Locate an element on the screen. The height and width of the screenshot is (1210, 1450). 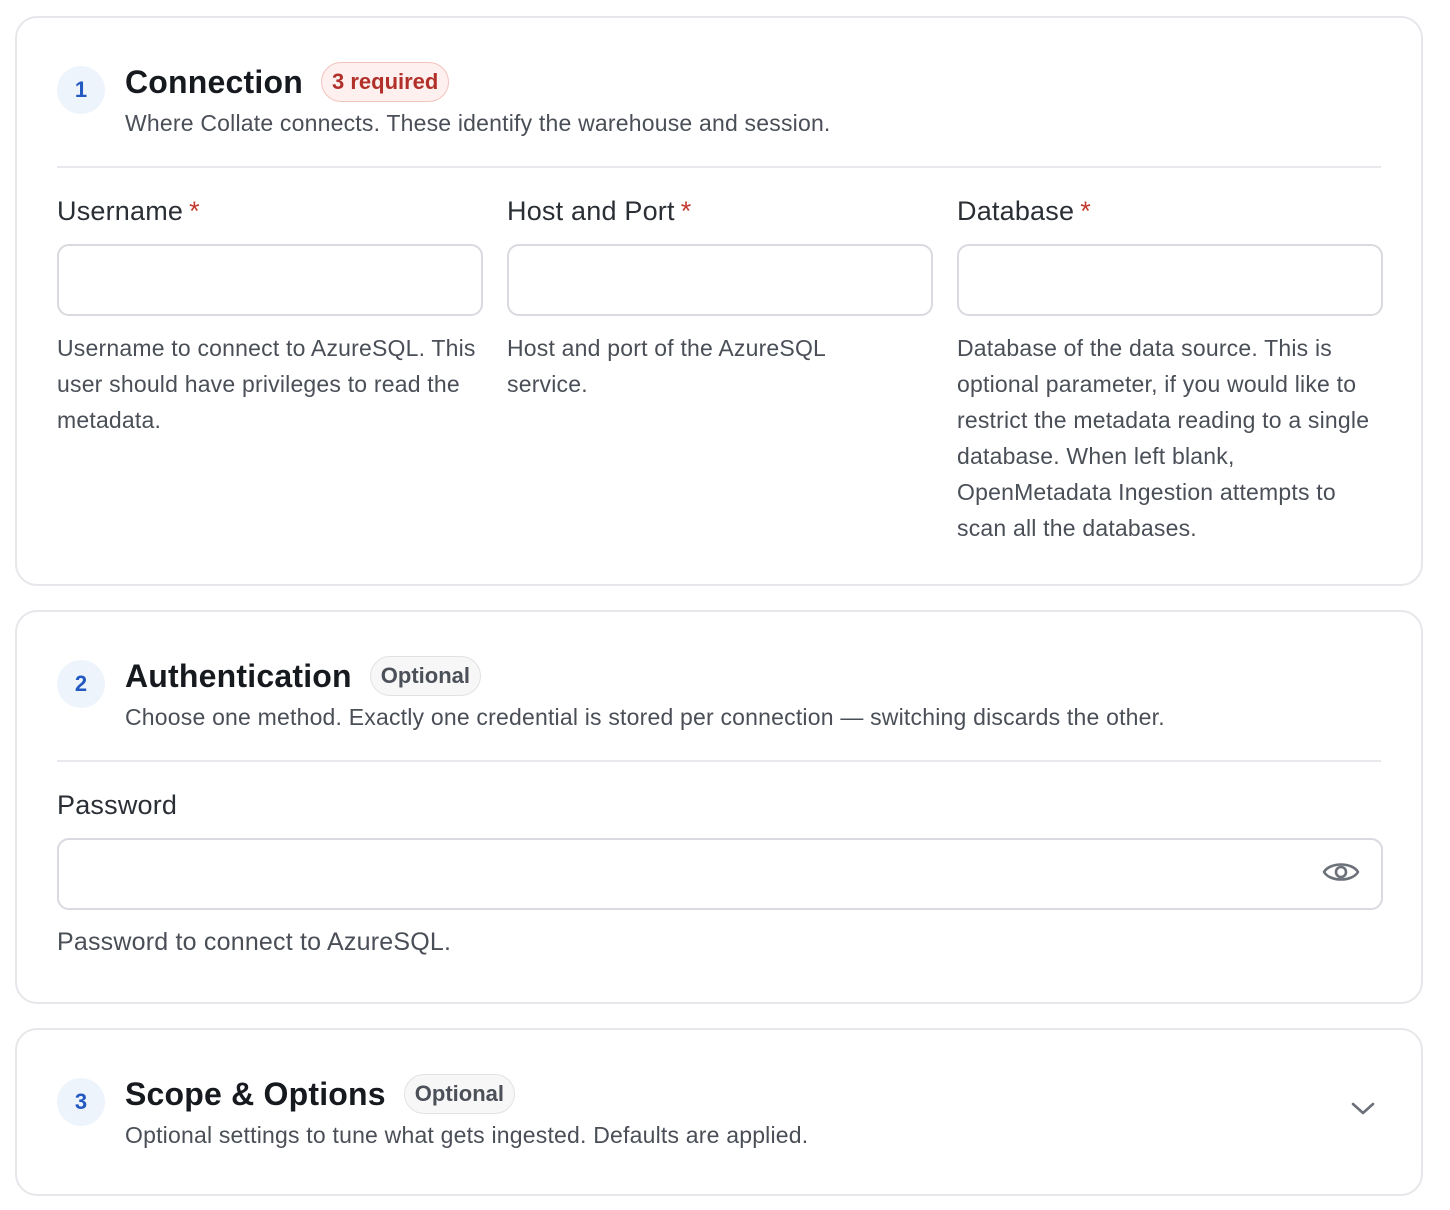
database-input is located at coordinates (1170, 280).